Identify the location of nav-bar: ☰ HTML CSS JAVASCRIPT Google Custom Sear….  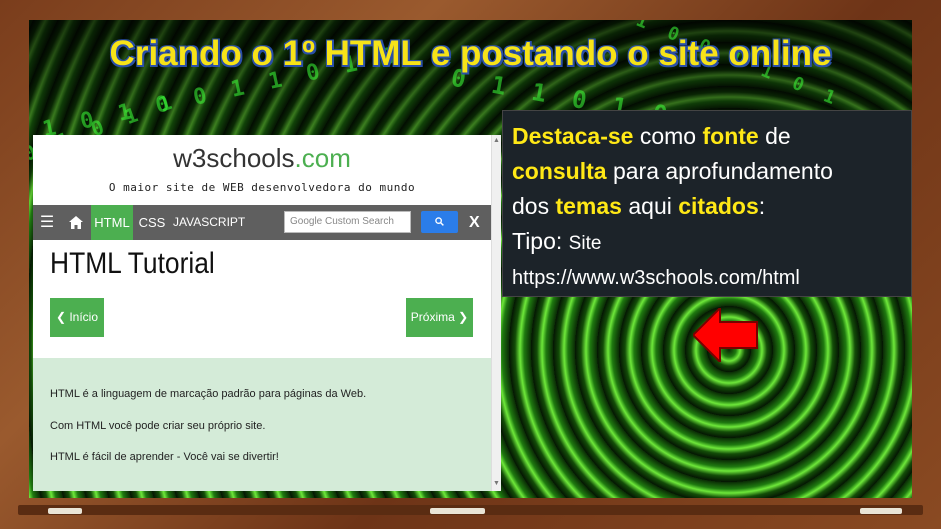
(262, 222).